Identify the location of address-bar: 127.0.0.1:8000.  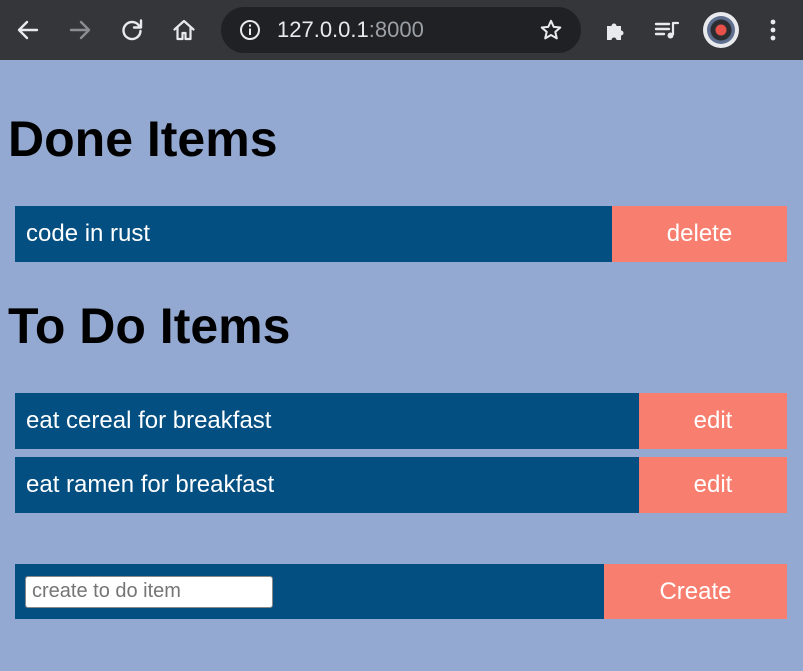
(401, 30).